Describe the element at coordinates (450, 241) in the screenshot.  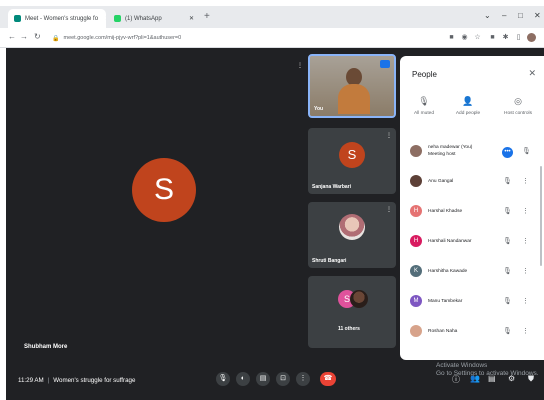
I see `participant-name: Harshali Nandanwar` at that location.